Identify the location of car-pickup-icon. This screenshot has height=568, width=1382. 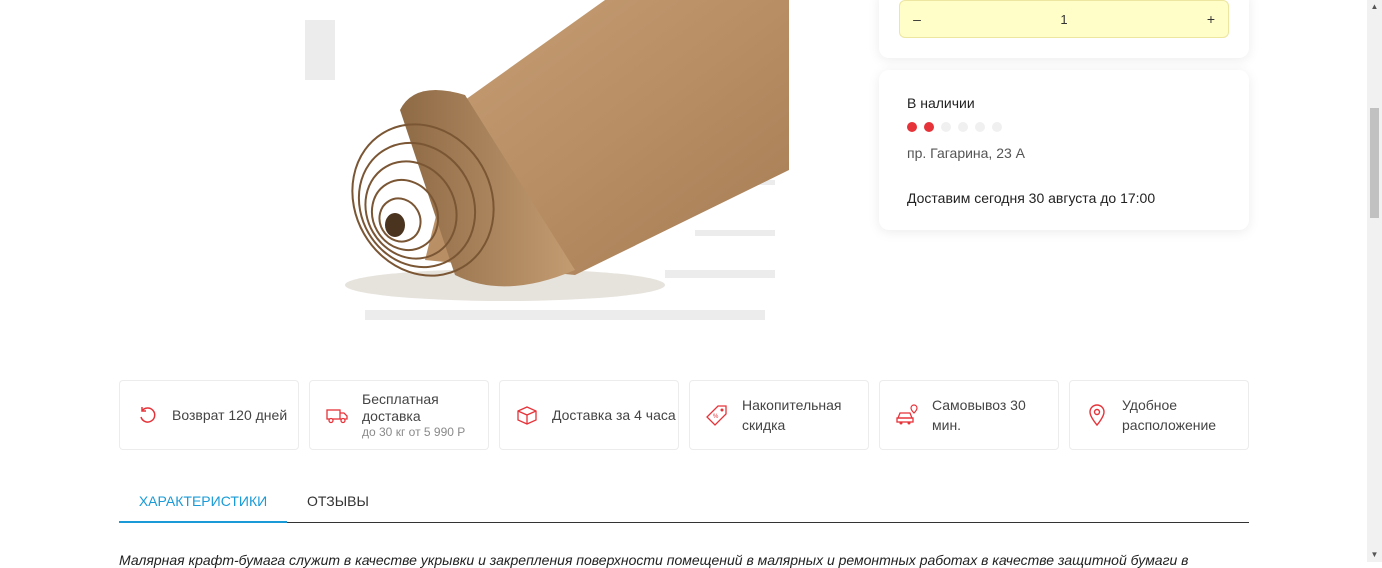
(907, 415).